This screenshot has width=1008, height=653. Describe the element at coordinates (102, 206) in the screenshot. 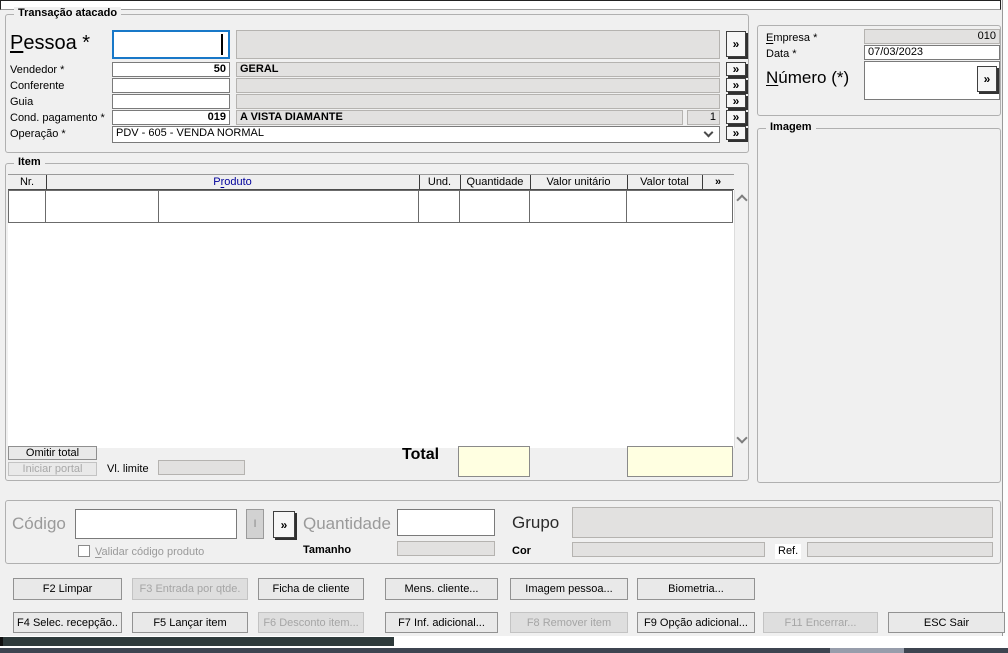

I see `item-row-cell-produto-codigo` at that location.